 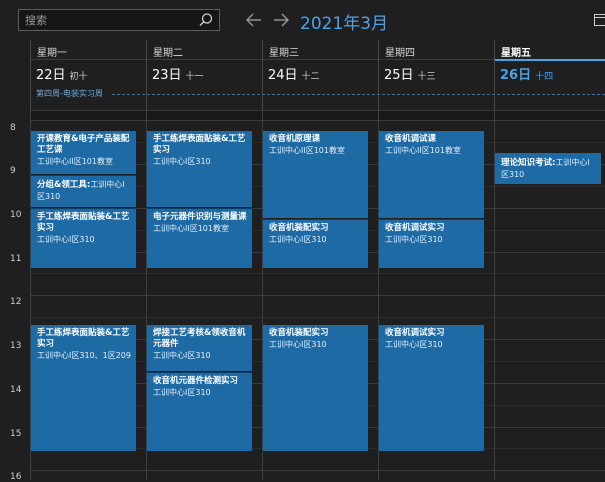 I want to click on hour-label: 13, so click(x=15, y=346).